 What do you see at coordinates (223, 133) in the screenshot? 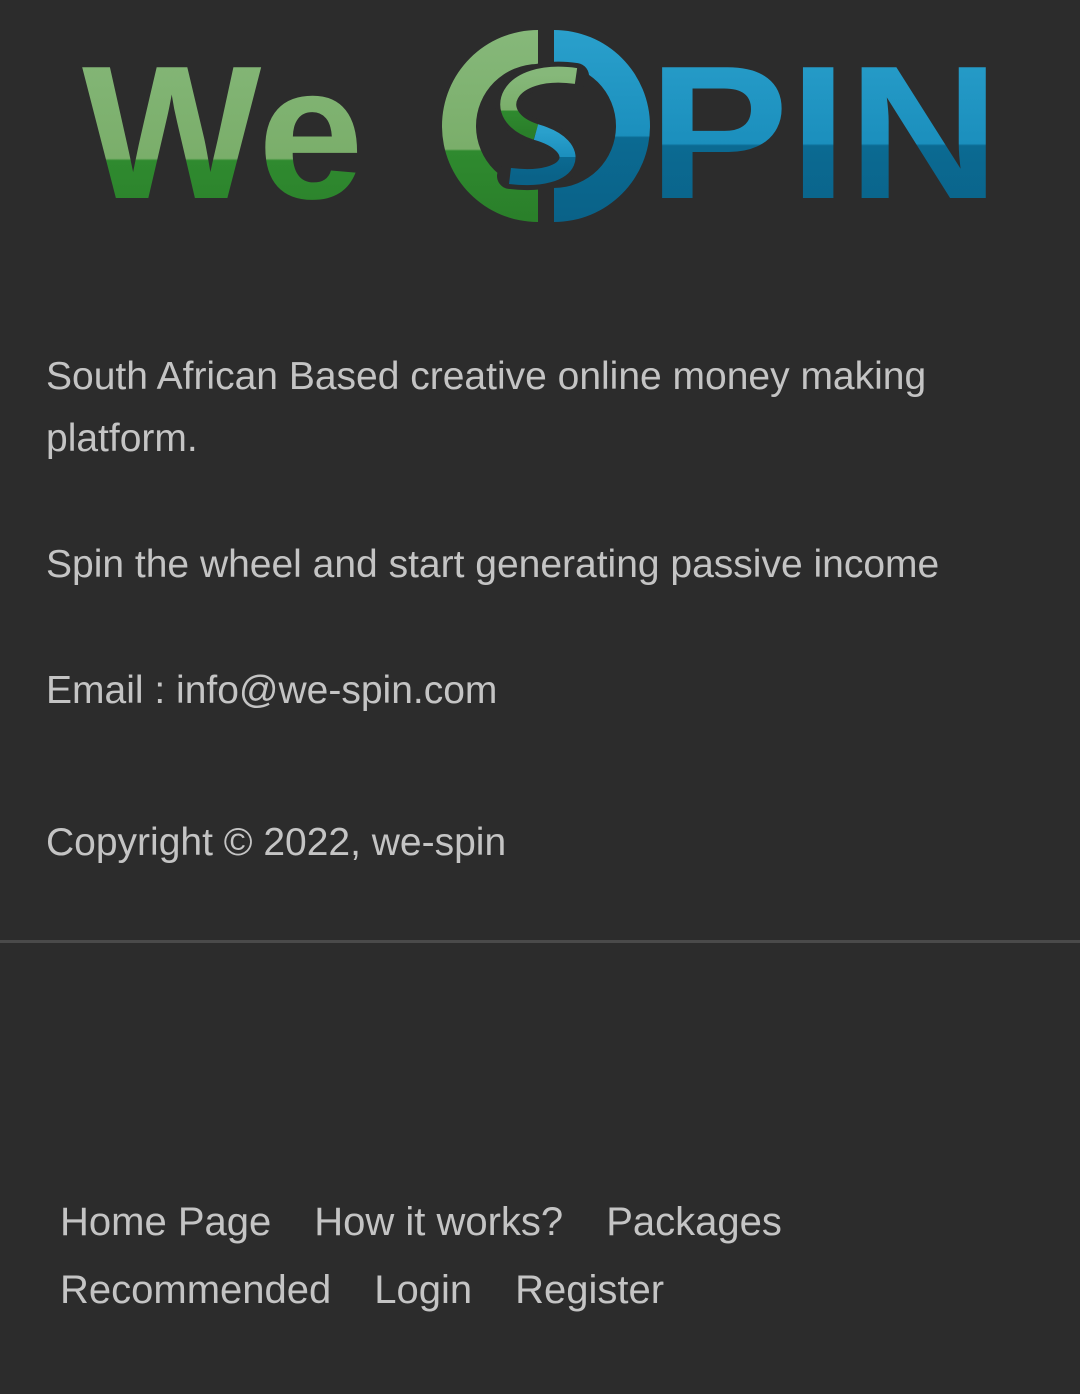
I see `logo-we-text: We` at bounding box center [223, 133].